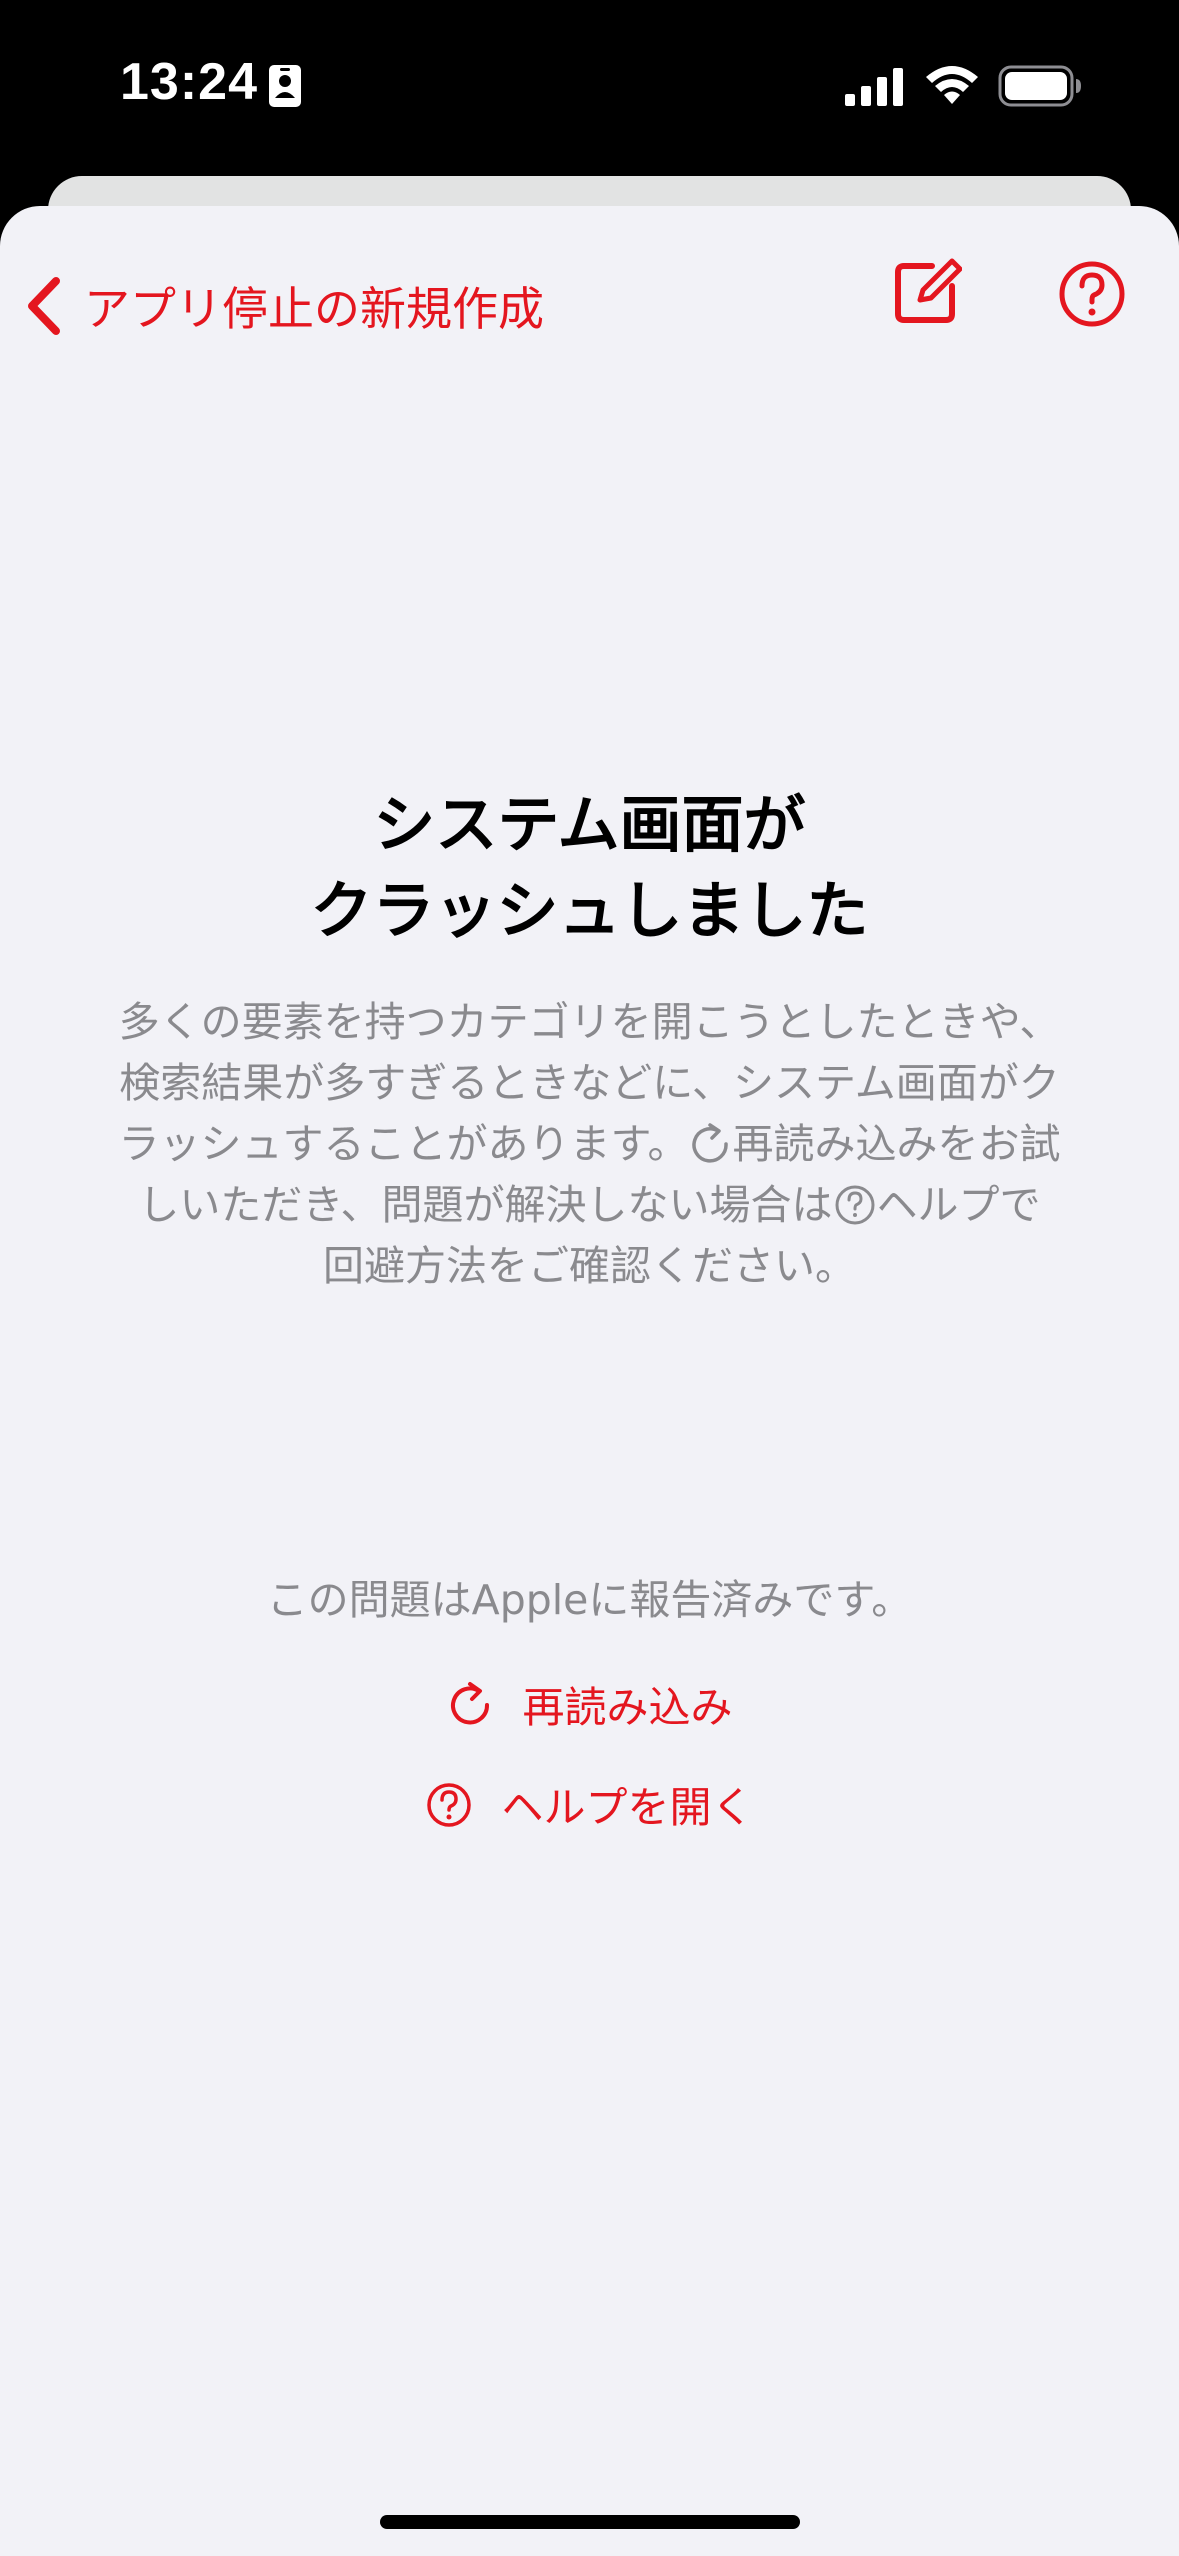  What do you see at coordinates (485, 1205) in the screenshot?
I see `message-text: しいただき、問題が解決しない場合は` at bounding box center [485, 1205].